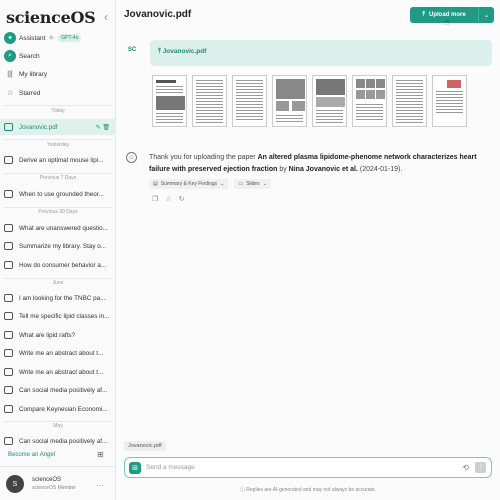 Image resolution: width=500 pixels, height=500 pixels. I want to click on reply-prefix: Thank you for uploading the paper, so click(203, 157).